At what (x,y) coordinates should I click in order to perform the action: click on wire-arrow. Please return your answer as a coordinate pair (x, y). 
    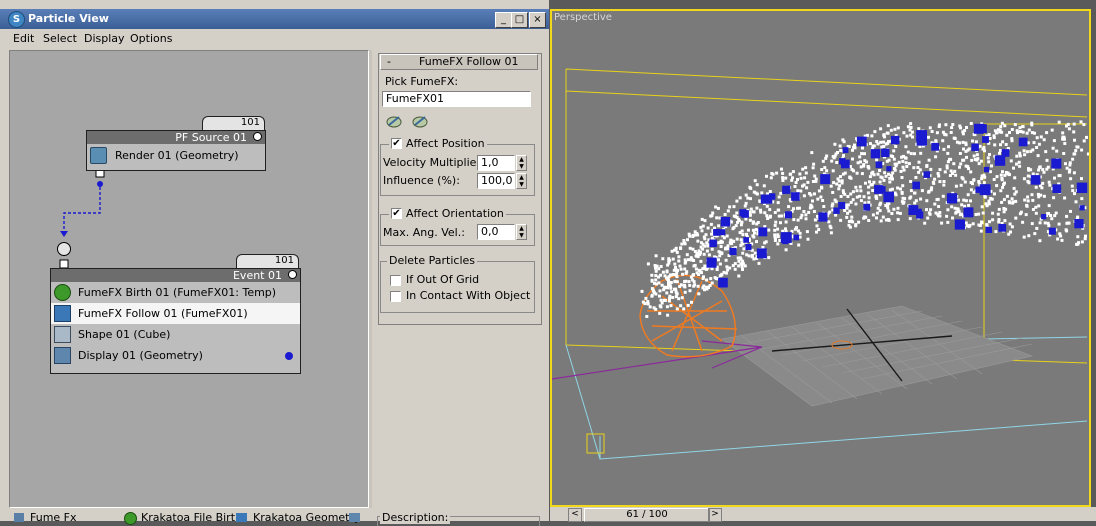
    Looking at the image, I should click on (64, 234).